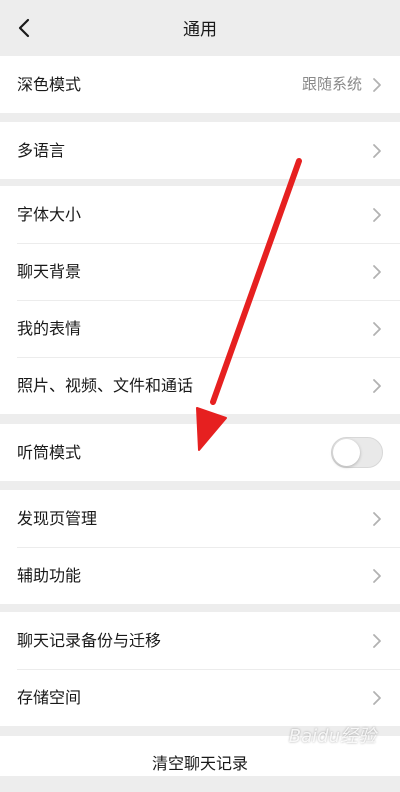 The height and width of the screenshot is (792, 400). What do you see at coordinates (49, 84) in the screenshot?
I see `setting-label: 深色模式` at bounding box center [49, 84].